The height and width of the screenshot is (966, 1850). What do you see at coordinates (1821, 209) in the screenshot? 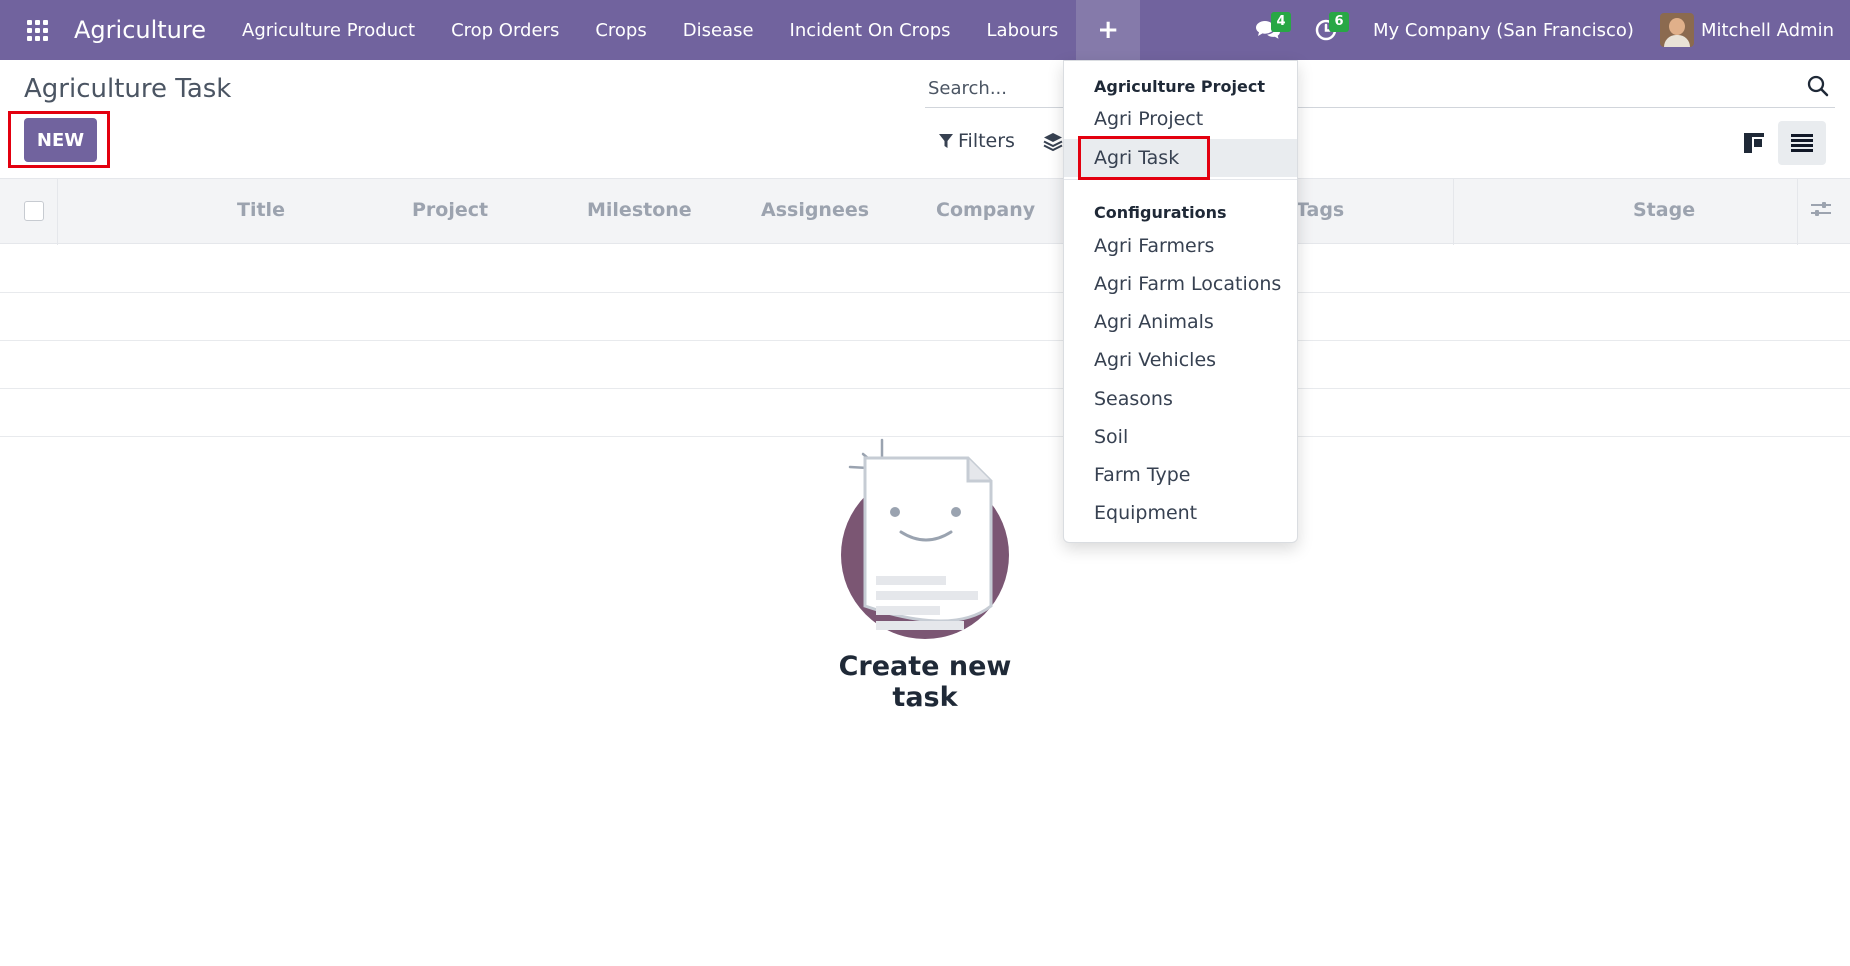
I see `optional-columns-icon` at bounding box center [1821, 209].